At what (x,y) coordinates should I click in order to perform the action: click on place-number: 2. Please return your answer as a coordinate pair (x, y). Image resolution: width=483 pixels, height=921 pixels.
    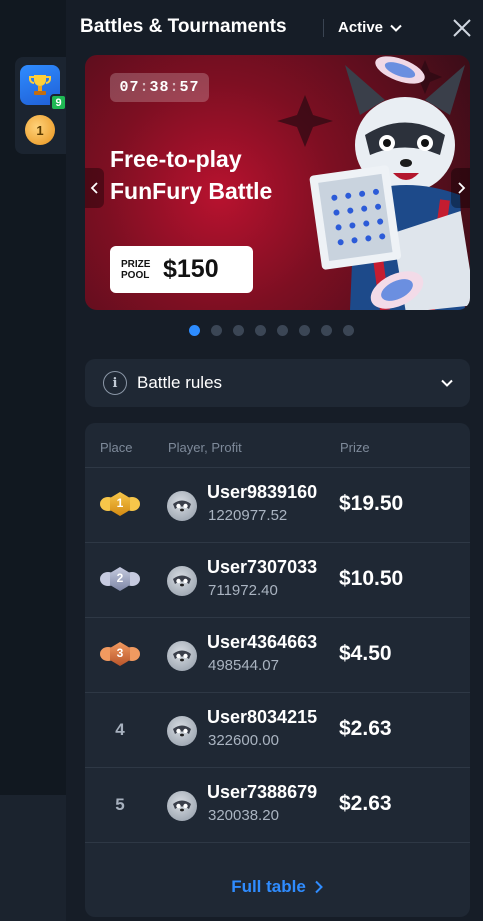
    Looking at the image, I should click on (120, 578).